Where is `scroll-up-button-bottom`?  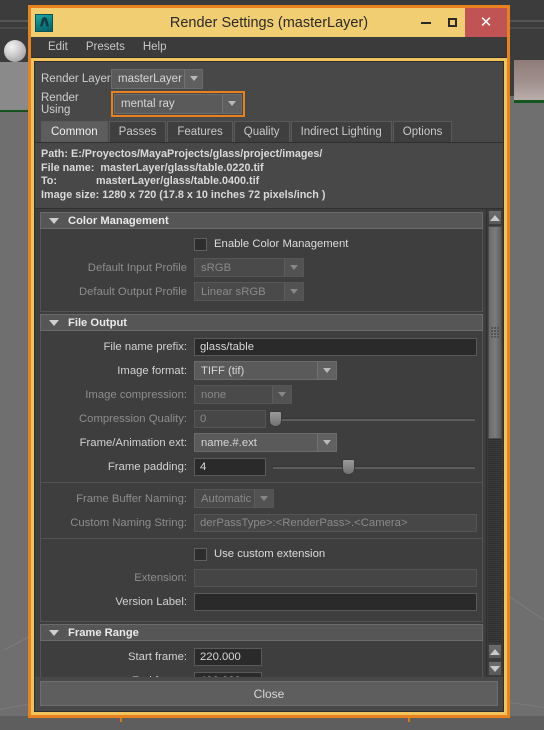
scroll-up-button-bottom is located at coordinates (495, 651).